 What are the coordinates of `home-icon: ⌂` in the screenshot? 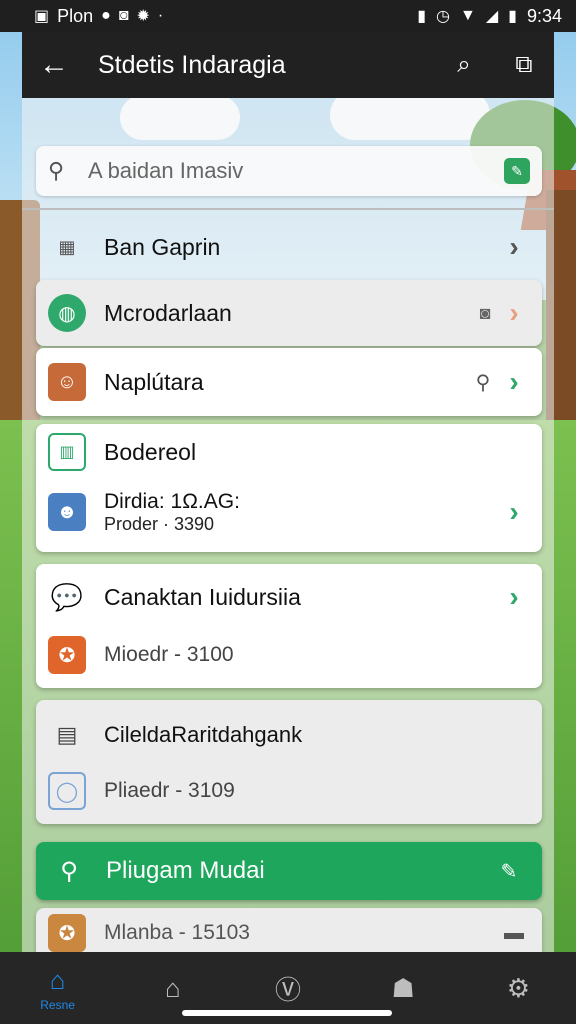 It's located at (57, 979).